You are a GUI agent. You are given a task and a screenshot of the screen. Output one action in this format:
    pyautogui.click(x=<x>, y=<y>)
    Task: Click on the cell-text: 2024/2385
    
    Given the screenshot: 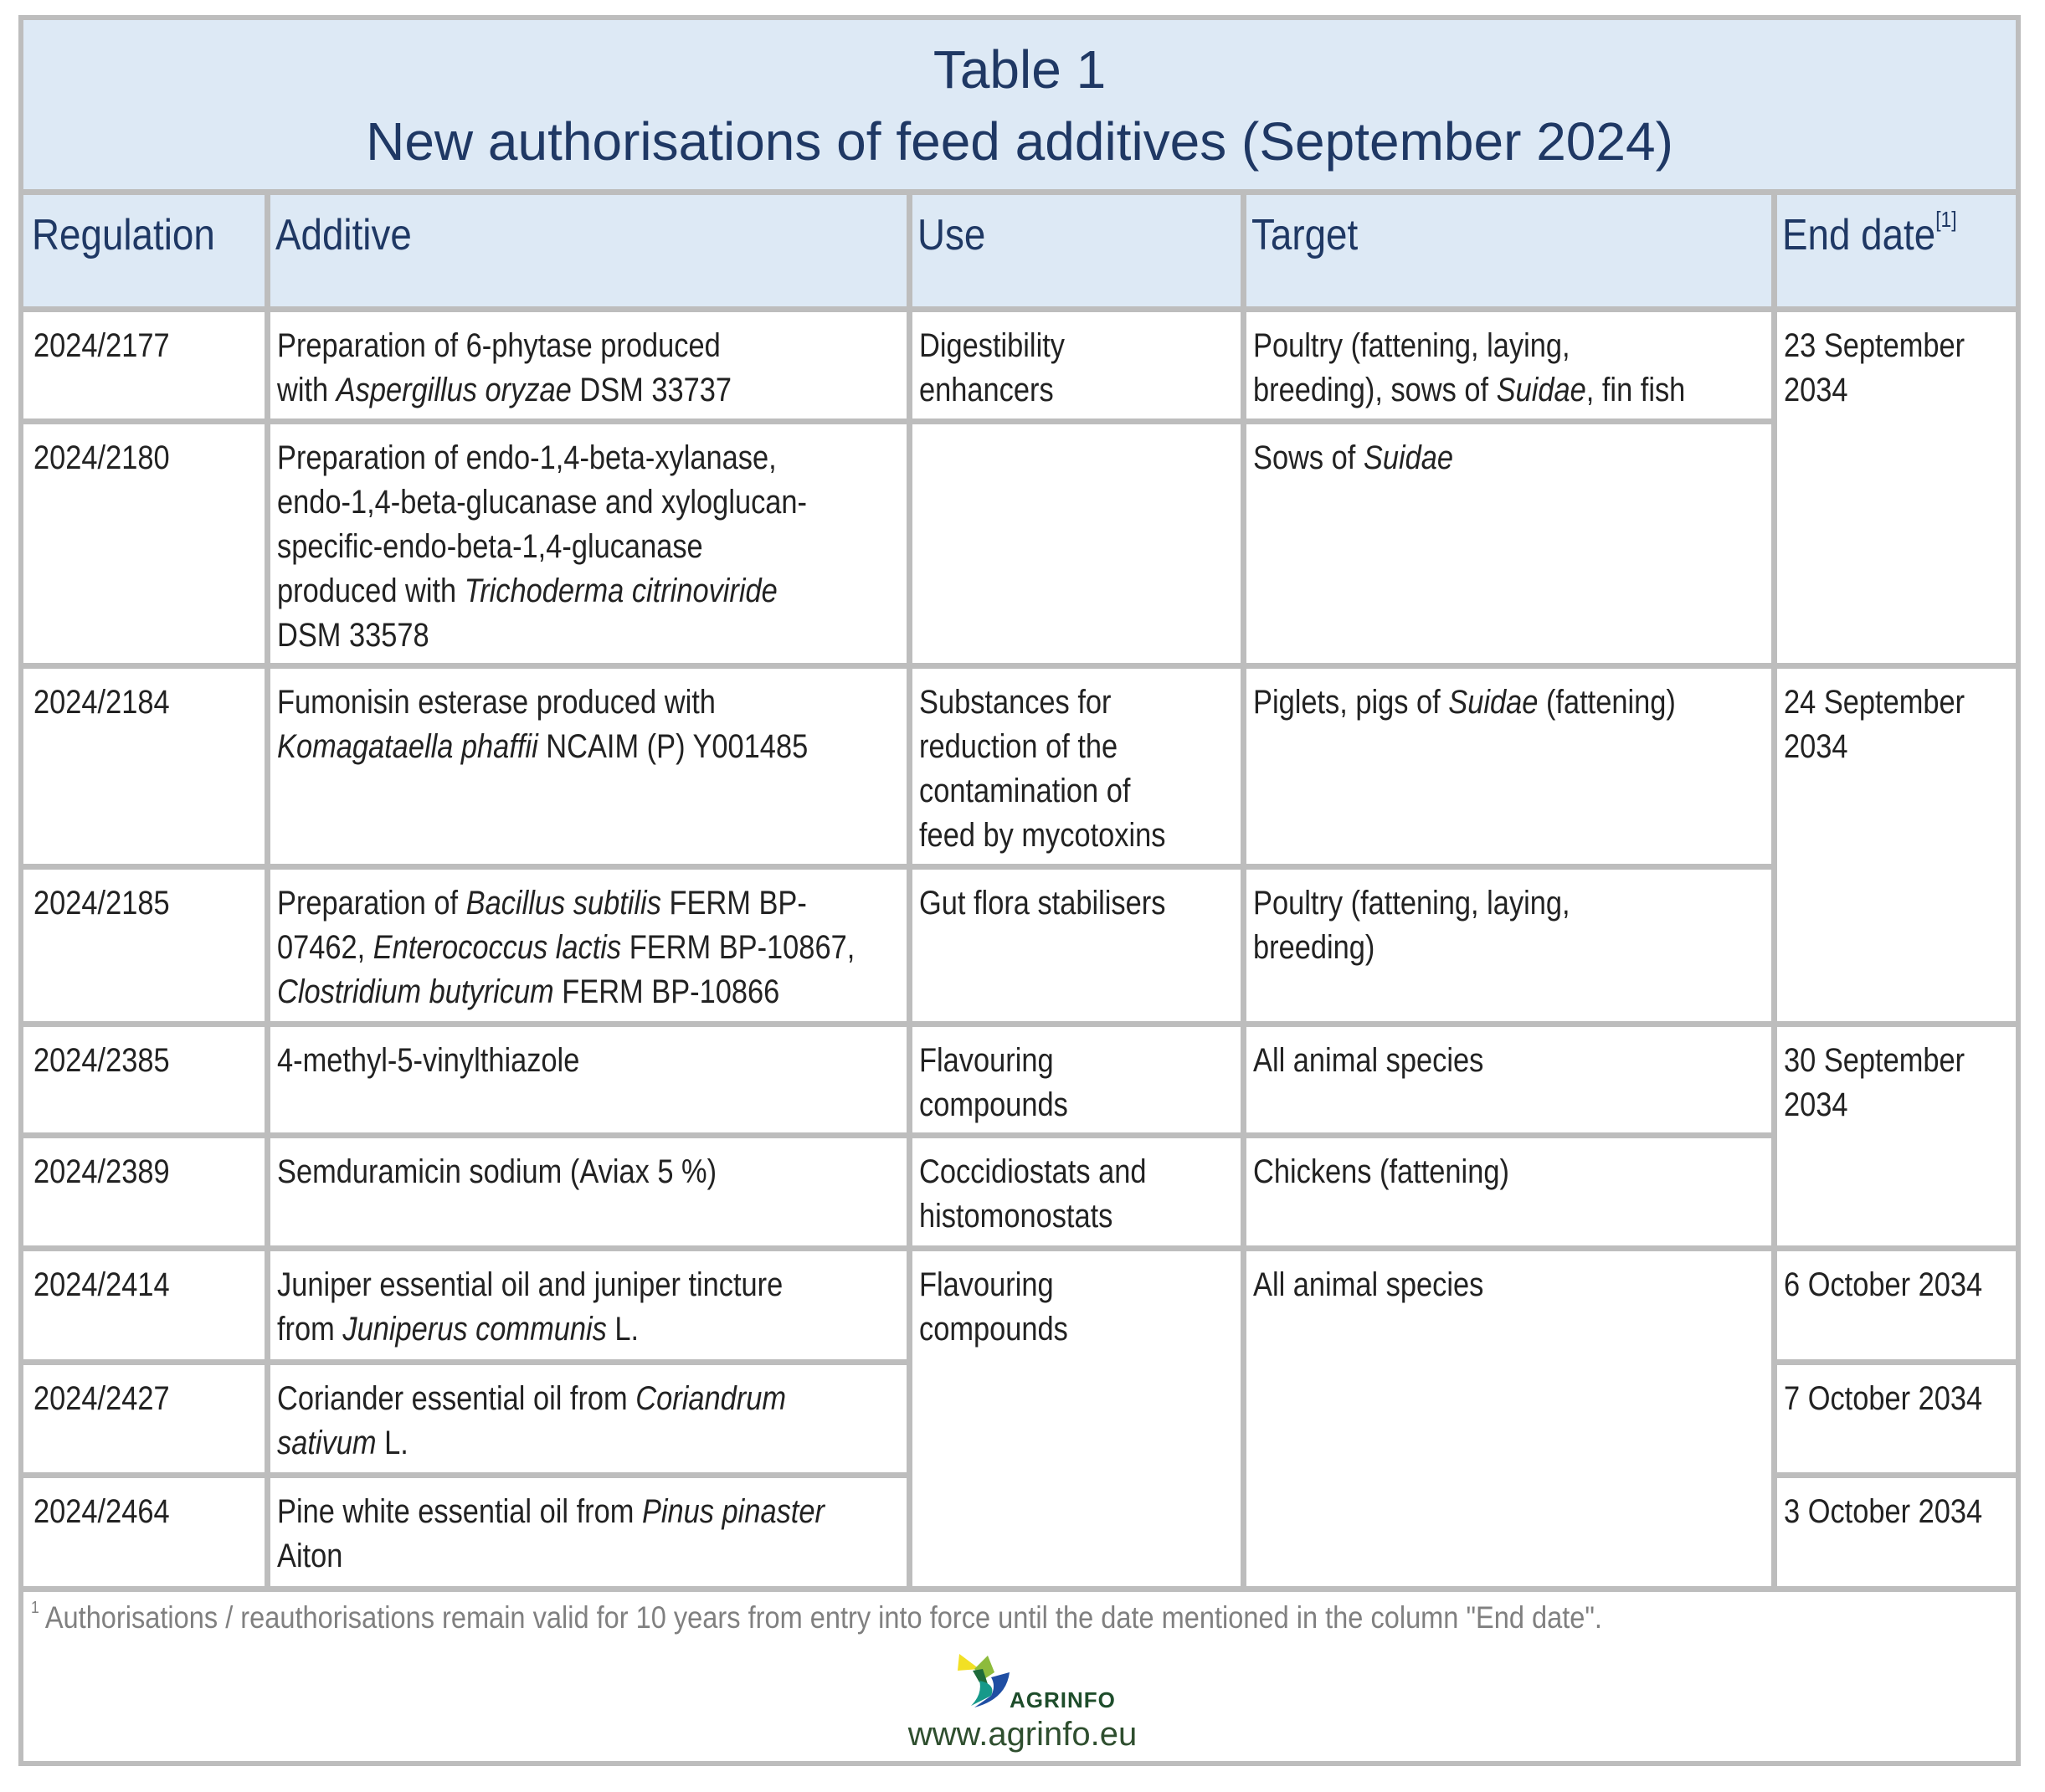 What is the action you would take?
    pyautogui.click(x=102, y=1061)
    